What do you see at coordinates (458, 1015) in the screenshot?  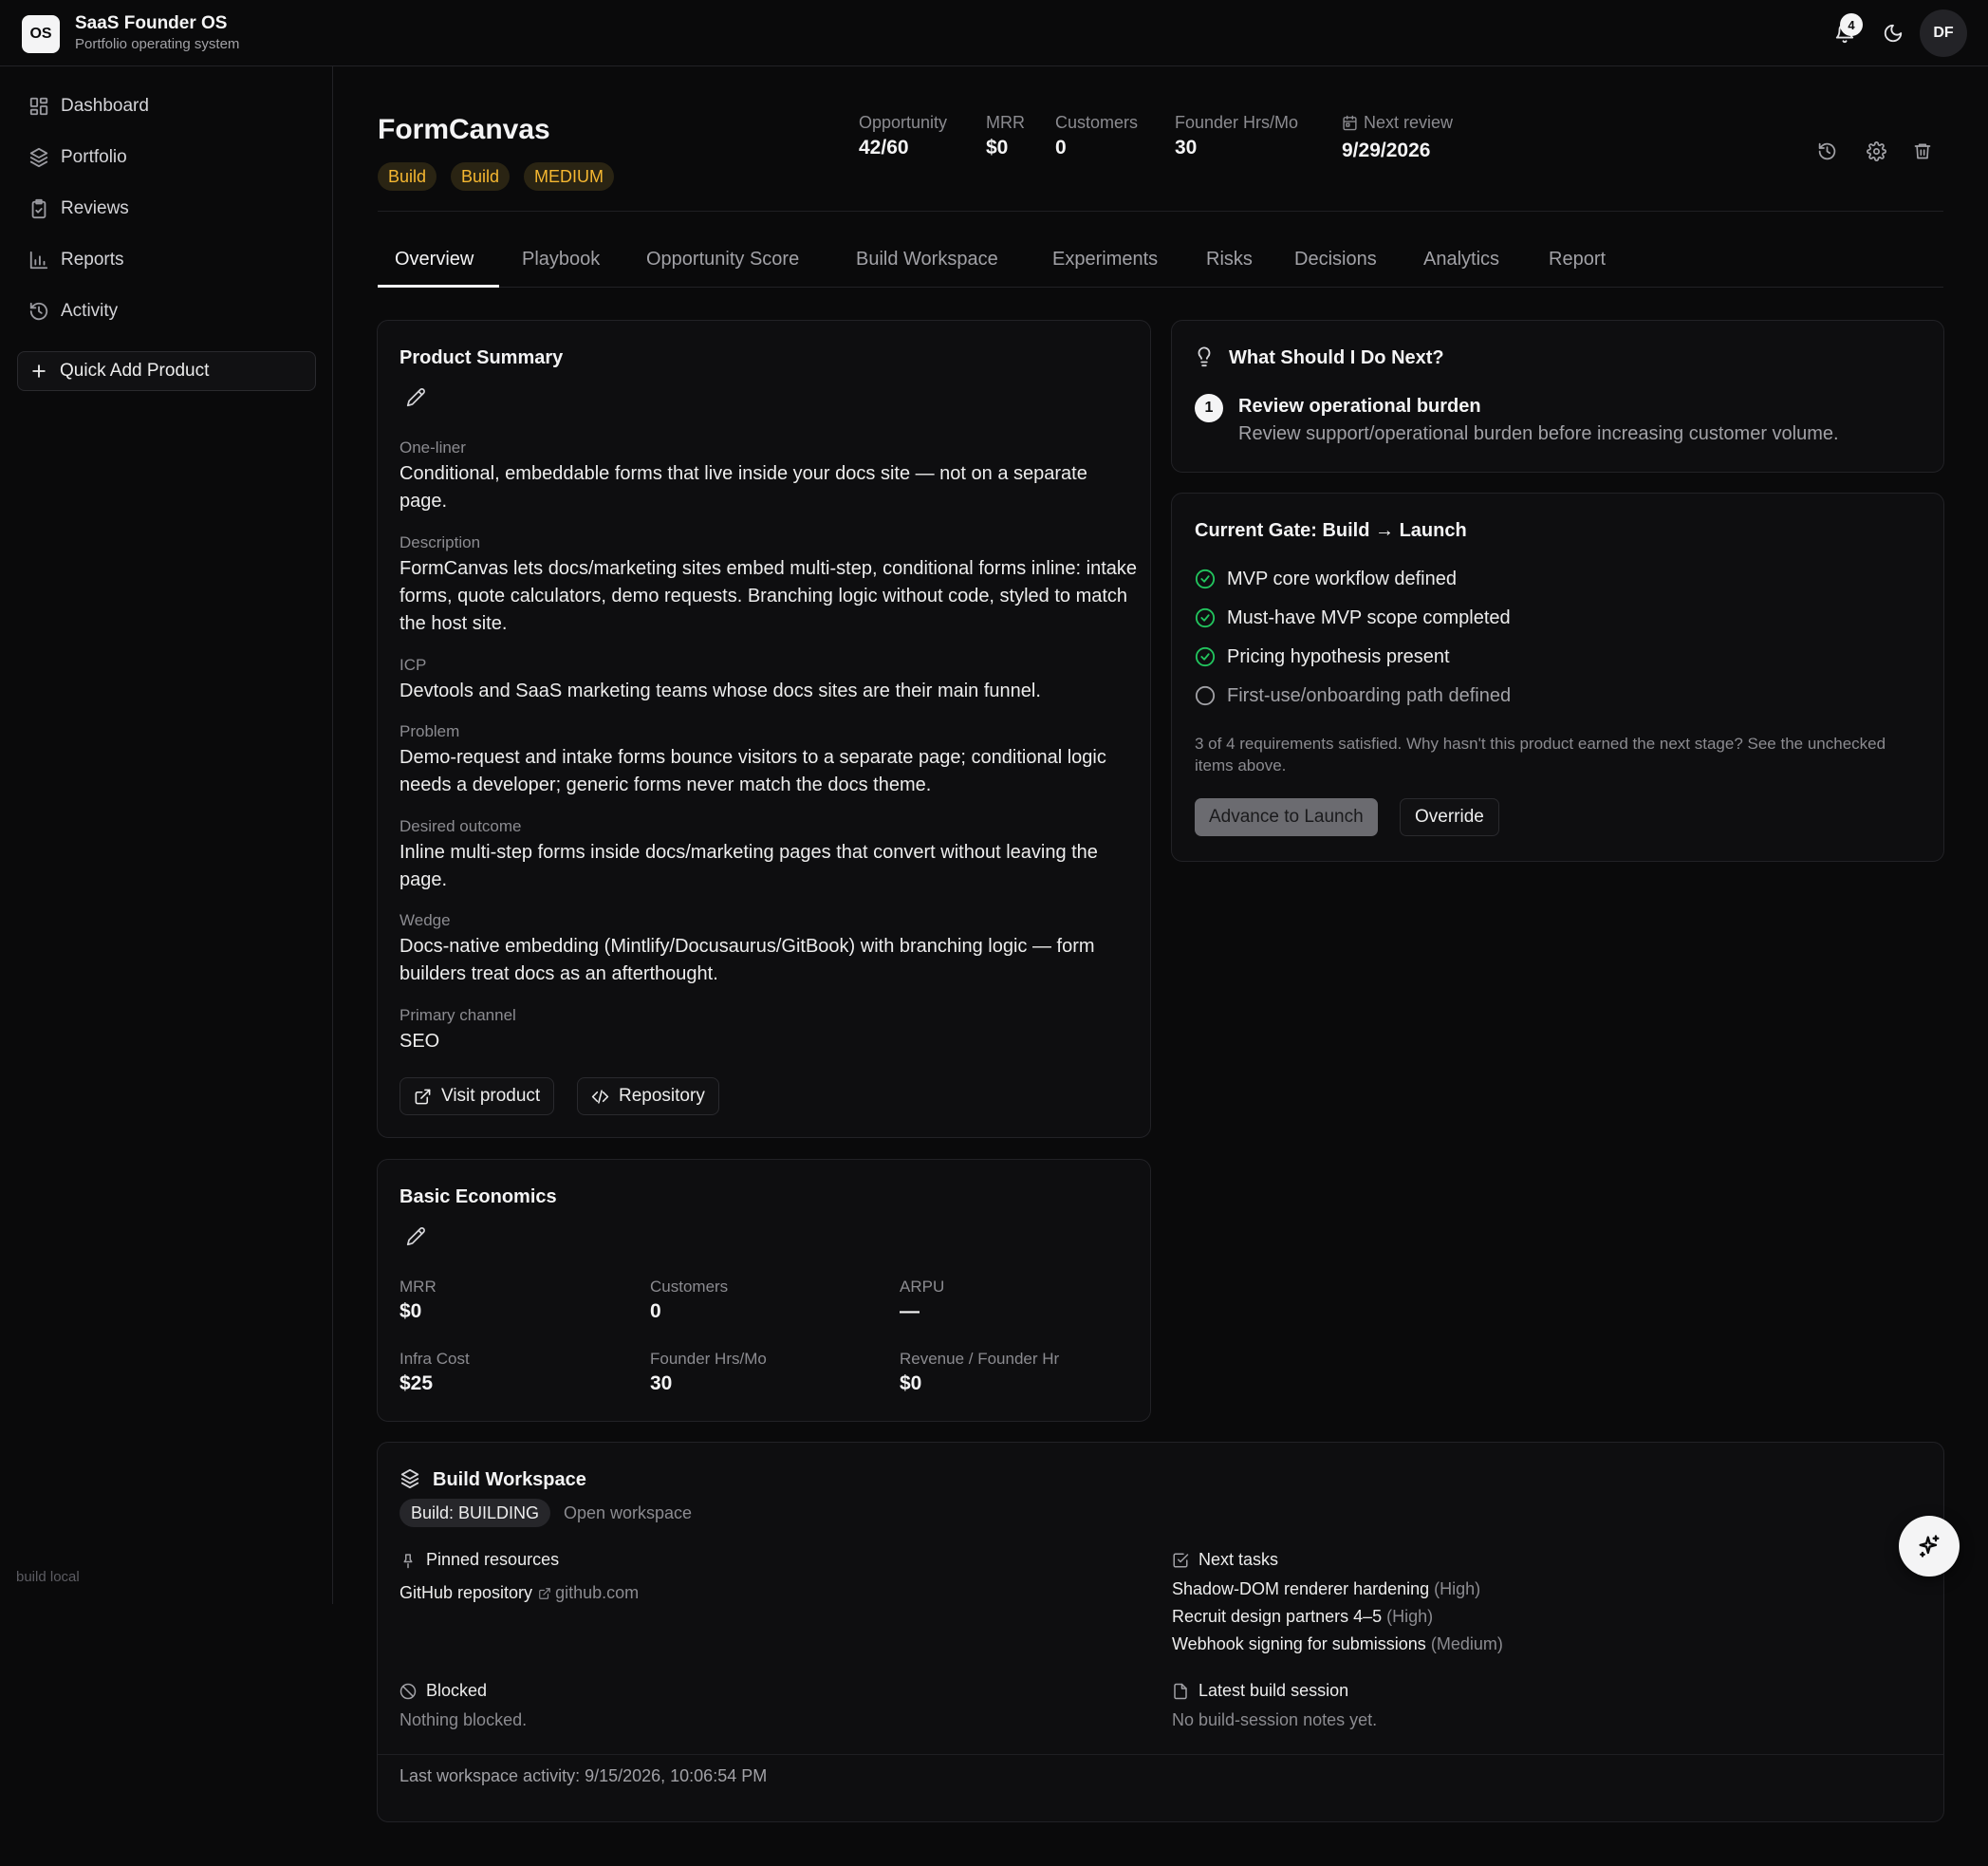 I see `primary-channel-label: Primary channel` at bounding box center [458, 1015].